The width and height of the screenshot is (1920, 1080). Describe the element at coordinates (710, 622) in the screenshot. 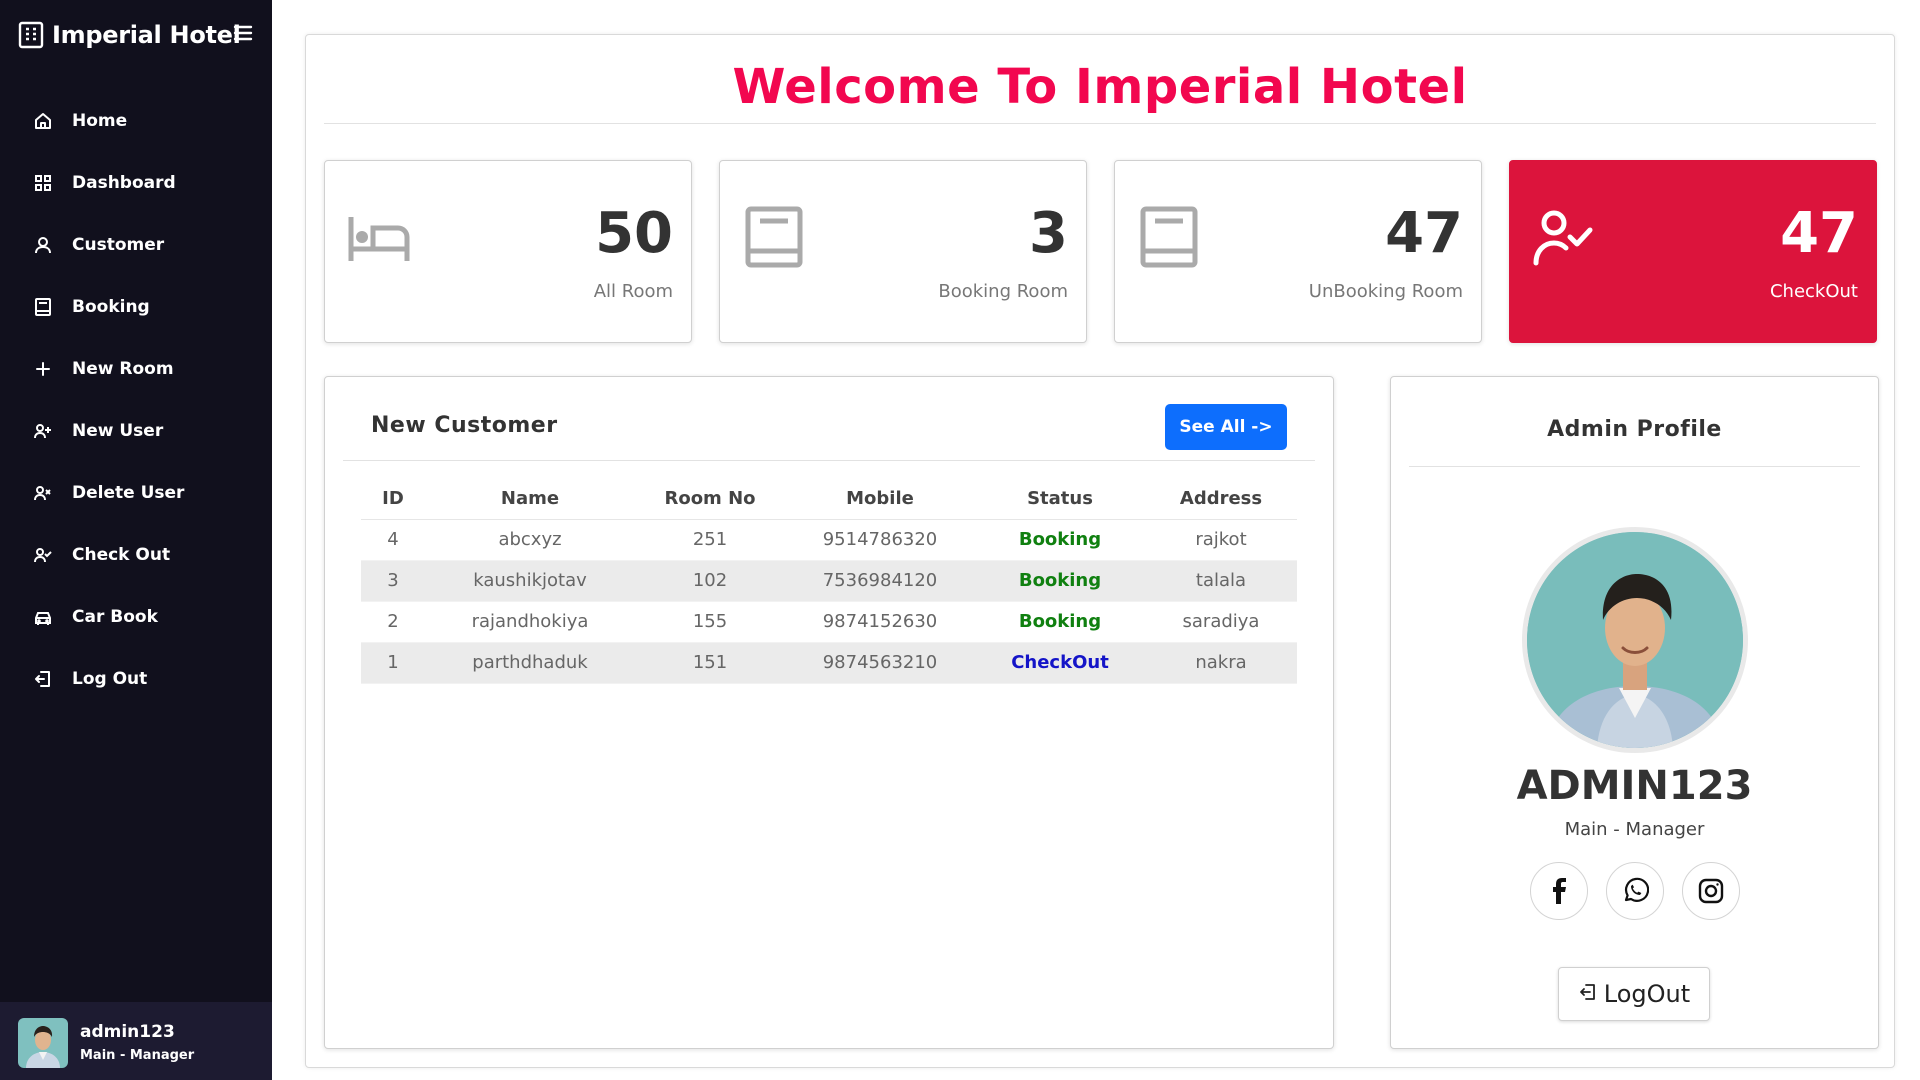

I see `cell-room-no: 155` at that location.